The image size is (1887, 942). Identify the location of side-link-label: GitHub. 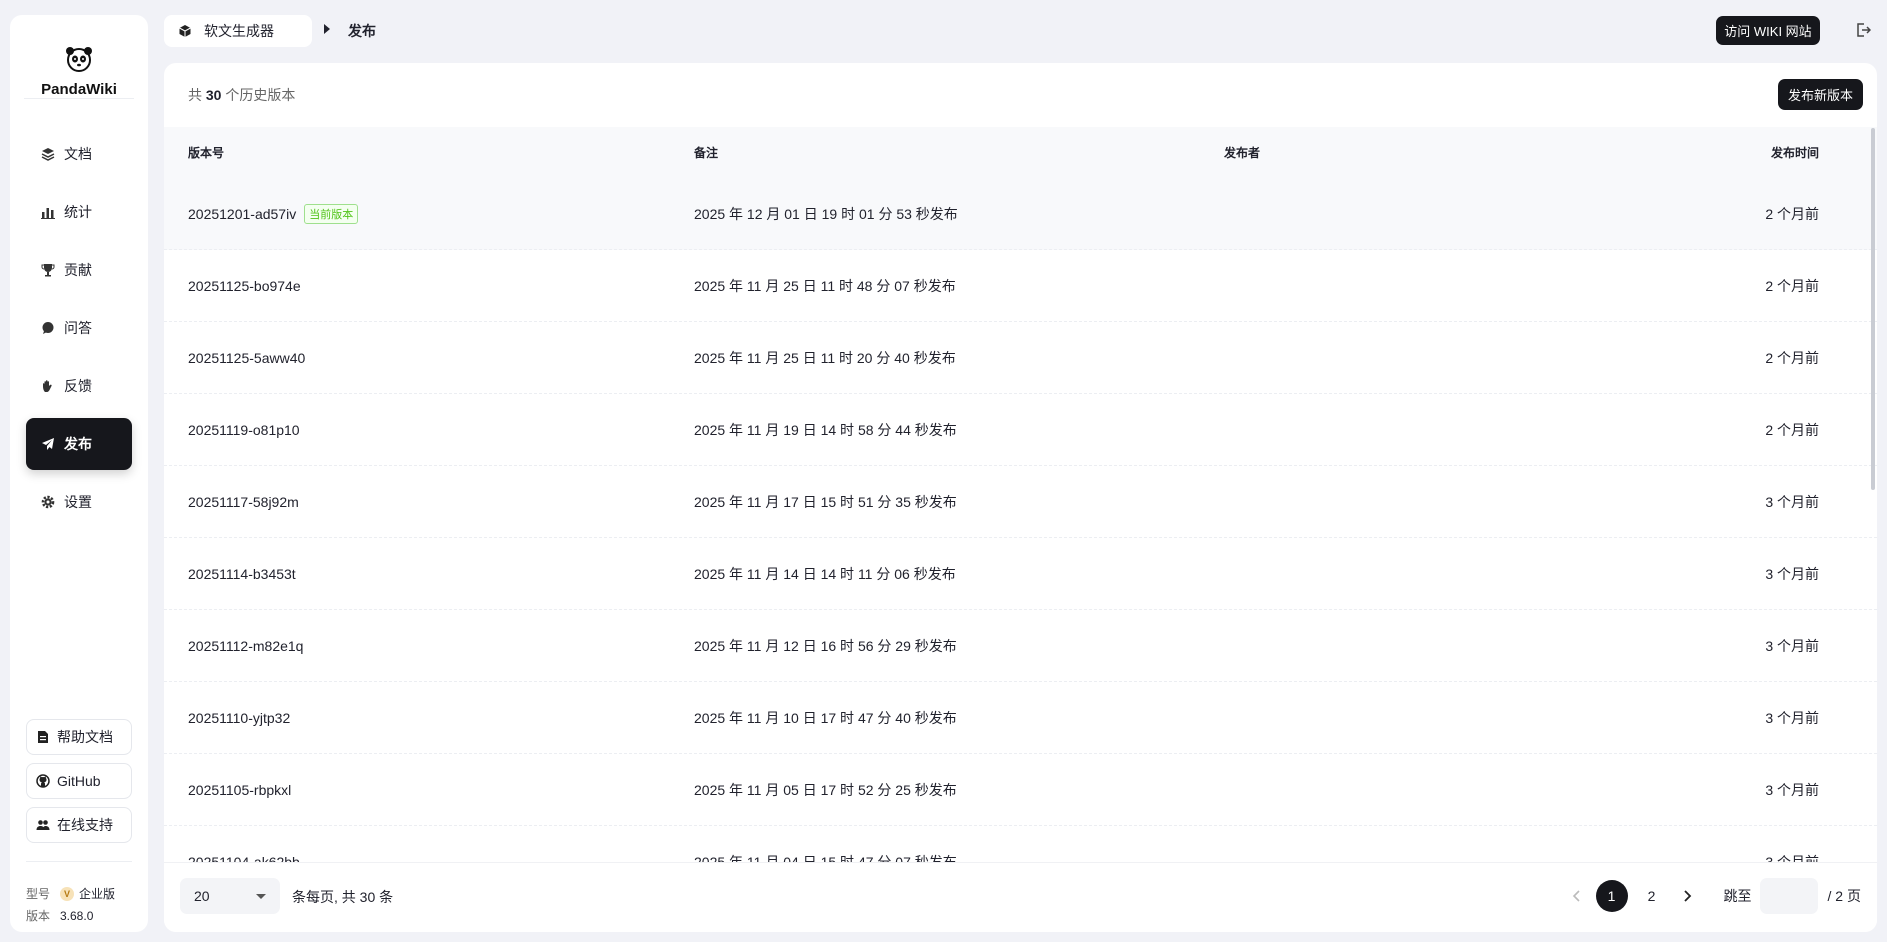
(79, 781).